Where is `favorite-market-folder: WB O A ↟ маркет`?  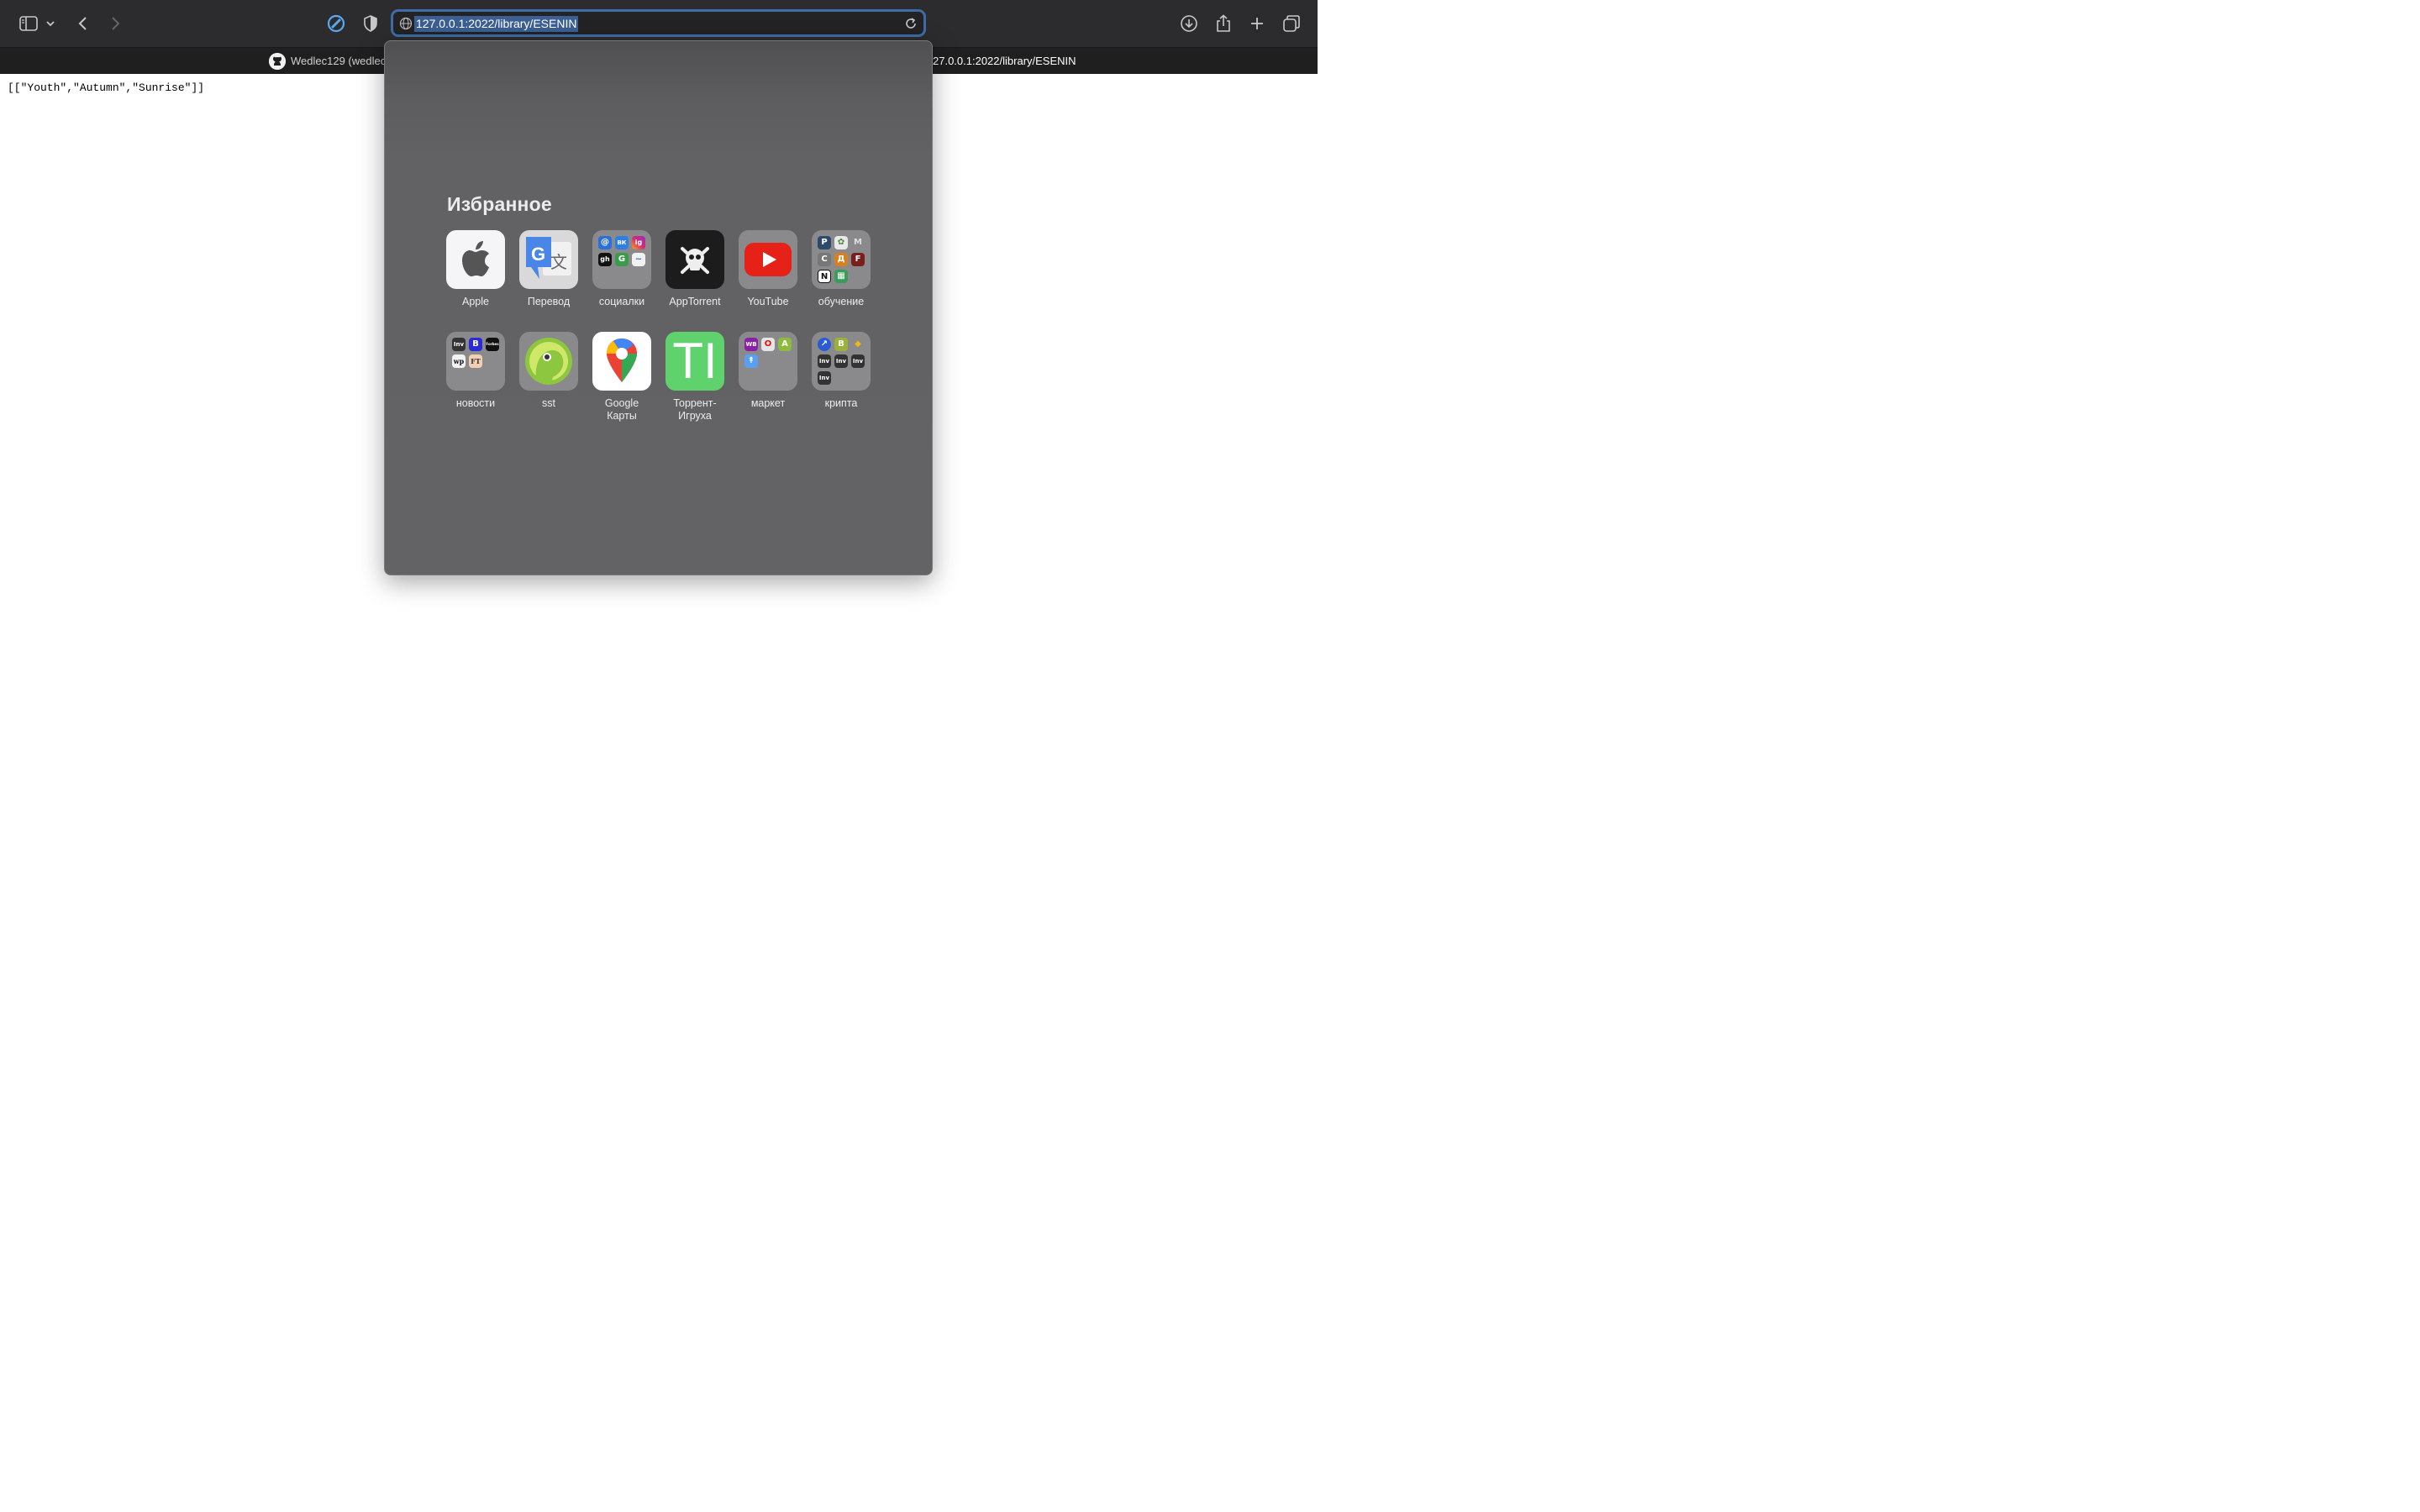 favorite-market-folder: WB O A ↟ маркет is located at coordinates (768, 371).